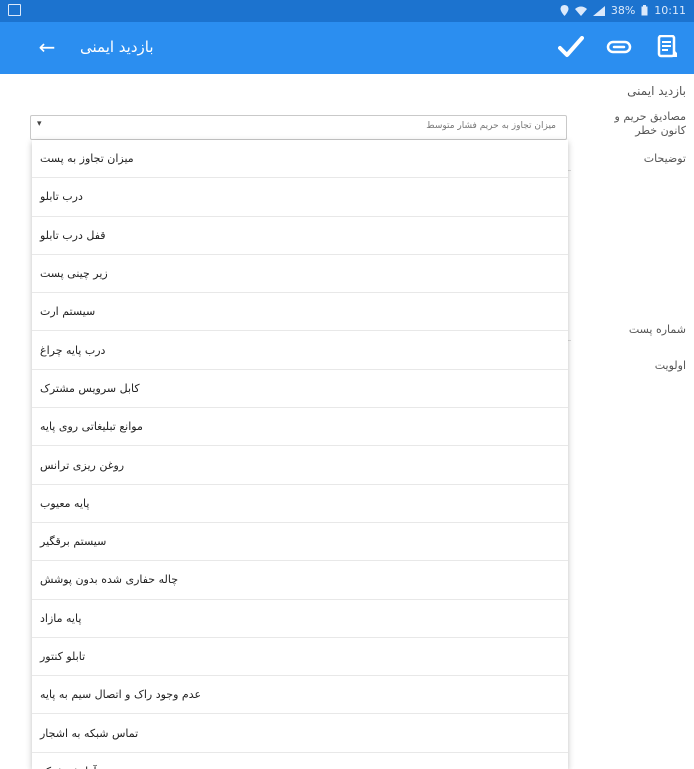 This screenshot has height=769, width=694. I want to click on priority-field-label: اولویت, so click(670, 365).